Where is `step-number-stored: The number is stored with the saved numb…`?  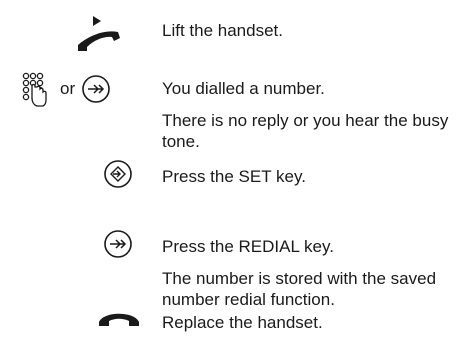 step-number-stored: The number is stored with the saved numb… is located at coordinates (299, 289).